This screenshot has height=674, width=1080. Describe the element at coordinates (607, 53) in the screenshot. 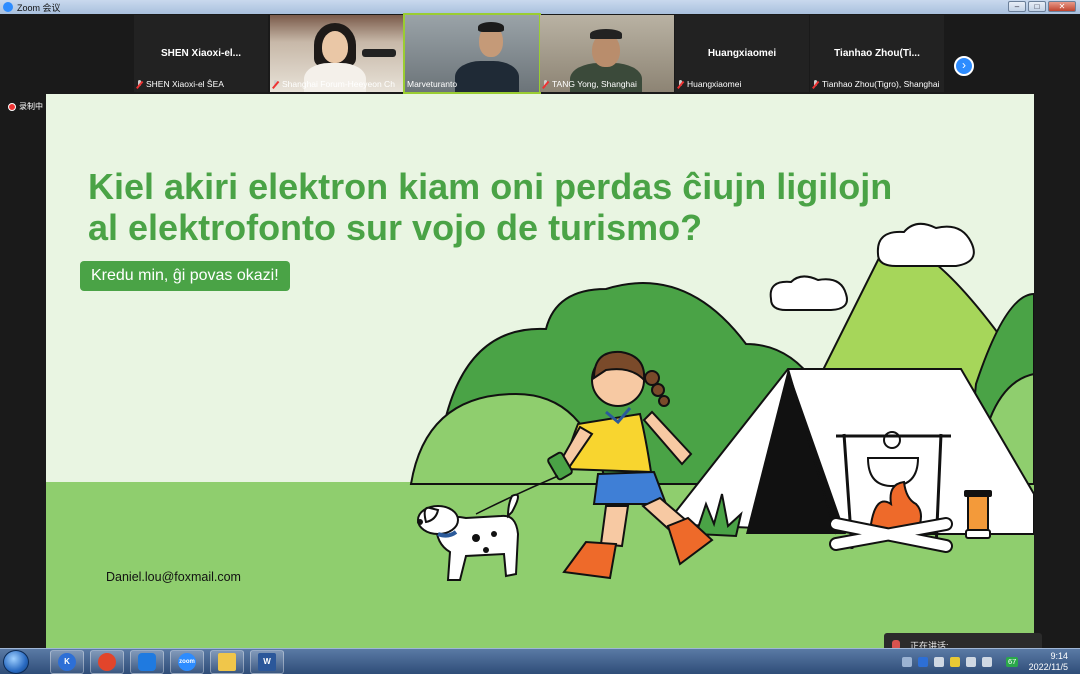

I see `participant-tile: TANG Yong, Shanghai` at that location.